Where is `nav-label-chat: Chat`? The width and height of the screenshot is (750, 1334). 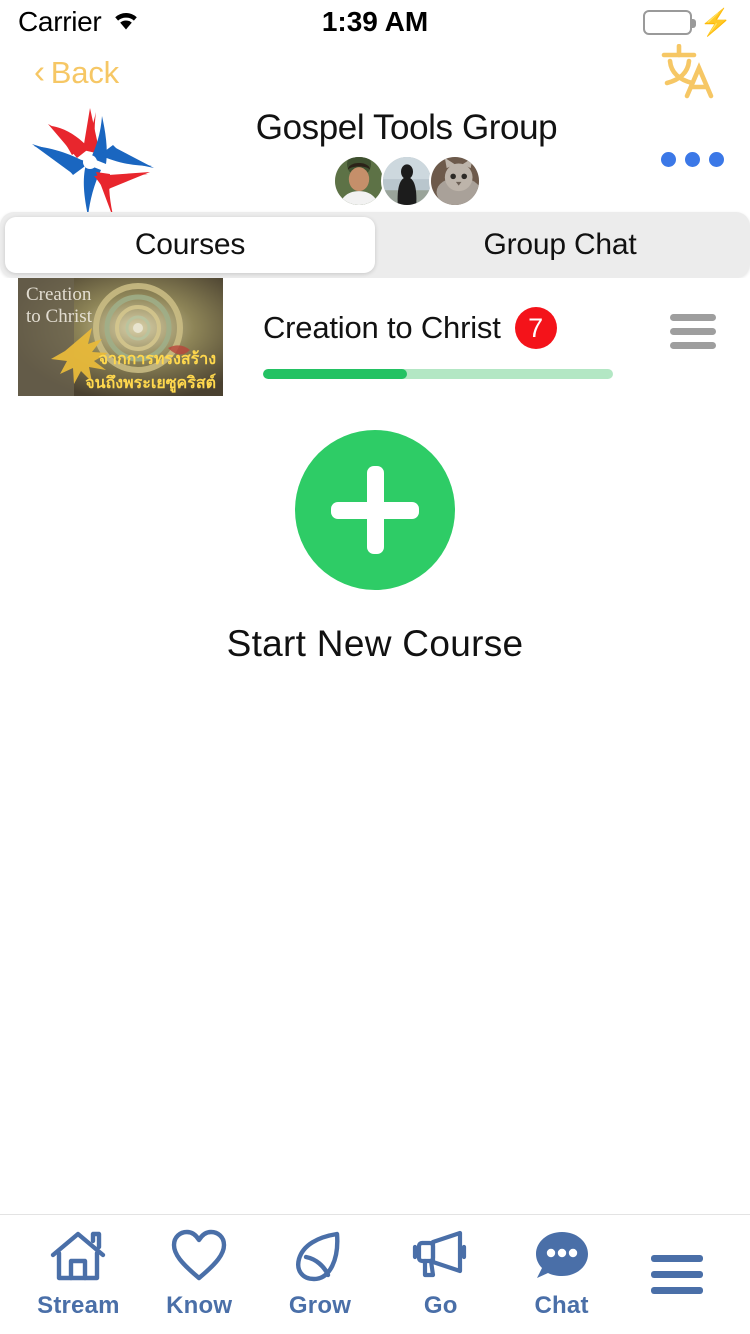 nav-label-chat: Chat is located at coordinates (561, 1305).